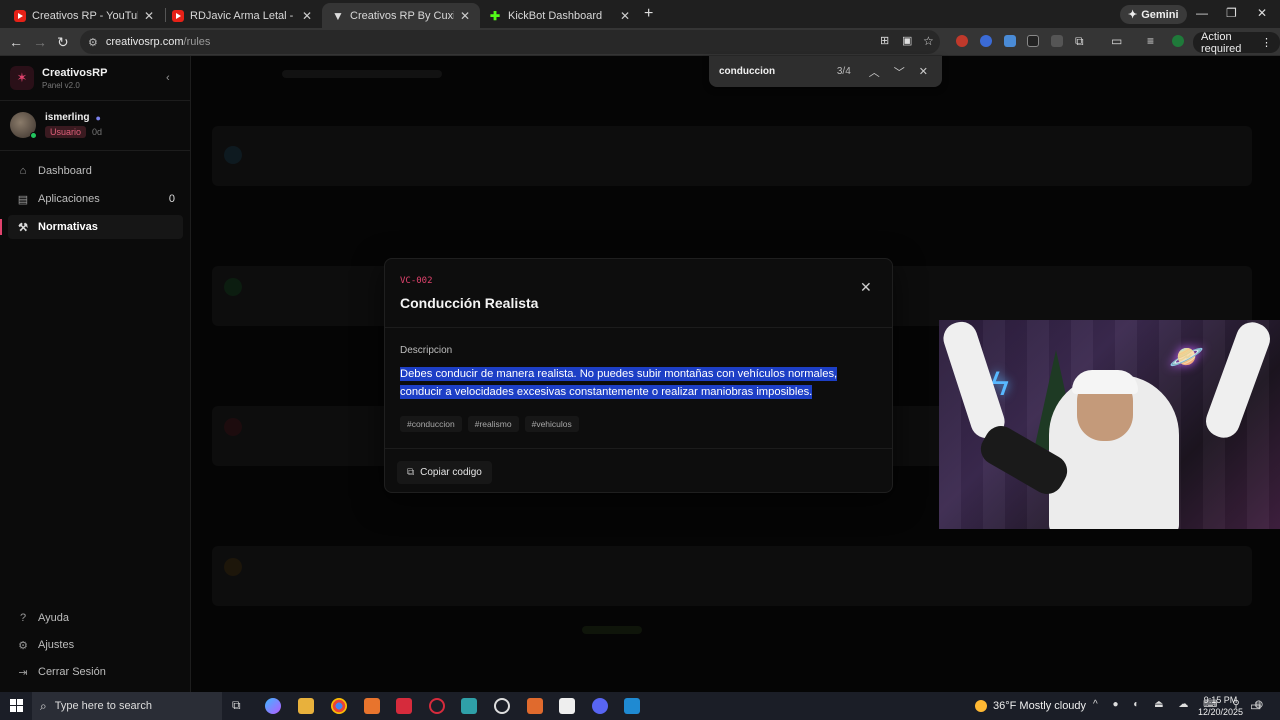  What do you see at coordinates (273, 706) in the screenshot?
I see `copilot-icon` at bounding box center [273, 706].